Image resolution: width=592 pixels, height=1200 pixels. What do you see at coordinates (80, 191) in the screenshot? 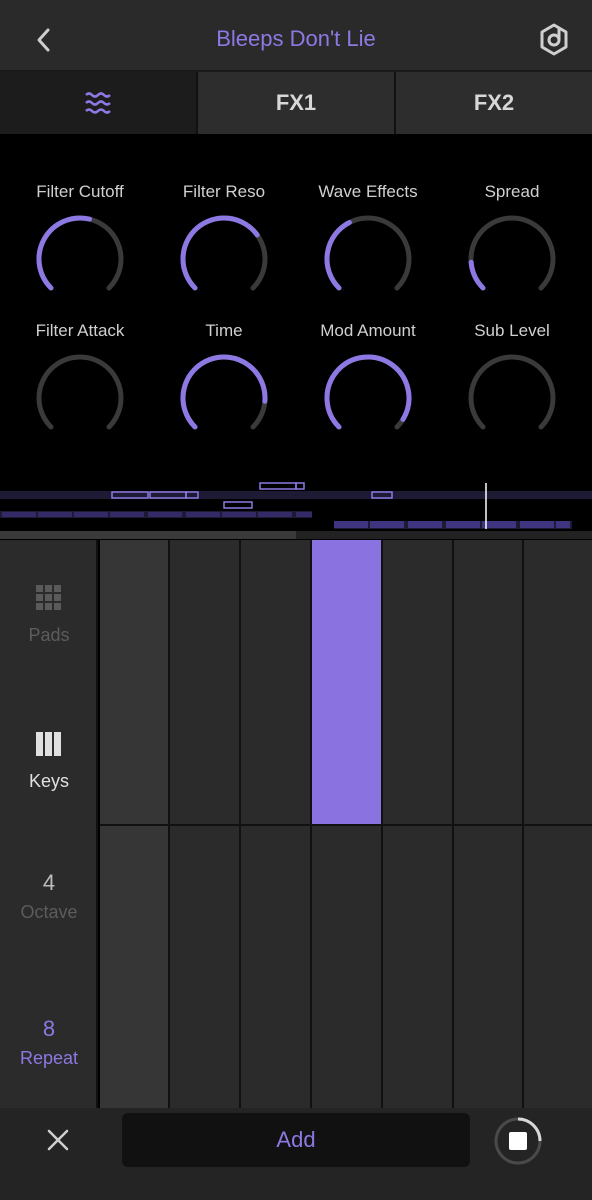
I see `knob-label: Filter Cutoff` at bounding box center [80, 191].